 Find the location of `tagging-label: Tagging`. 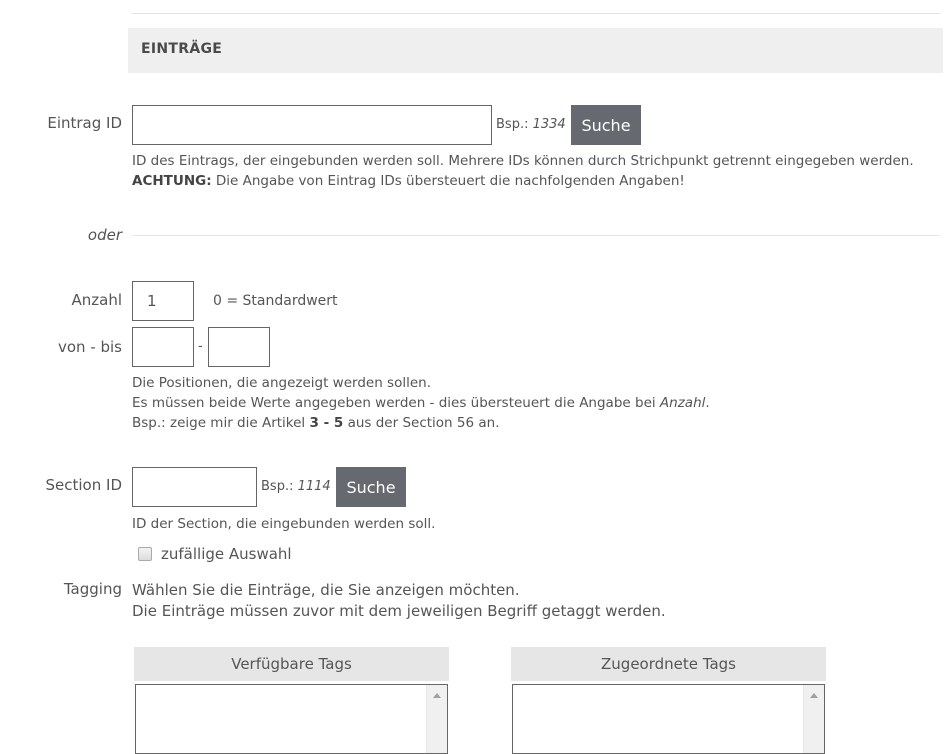

tagging-label: Tagging is located at coordinates (92, 589).